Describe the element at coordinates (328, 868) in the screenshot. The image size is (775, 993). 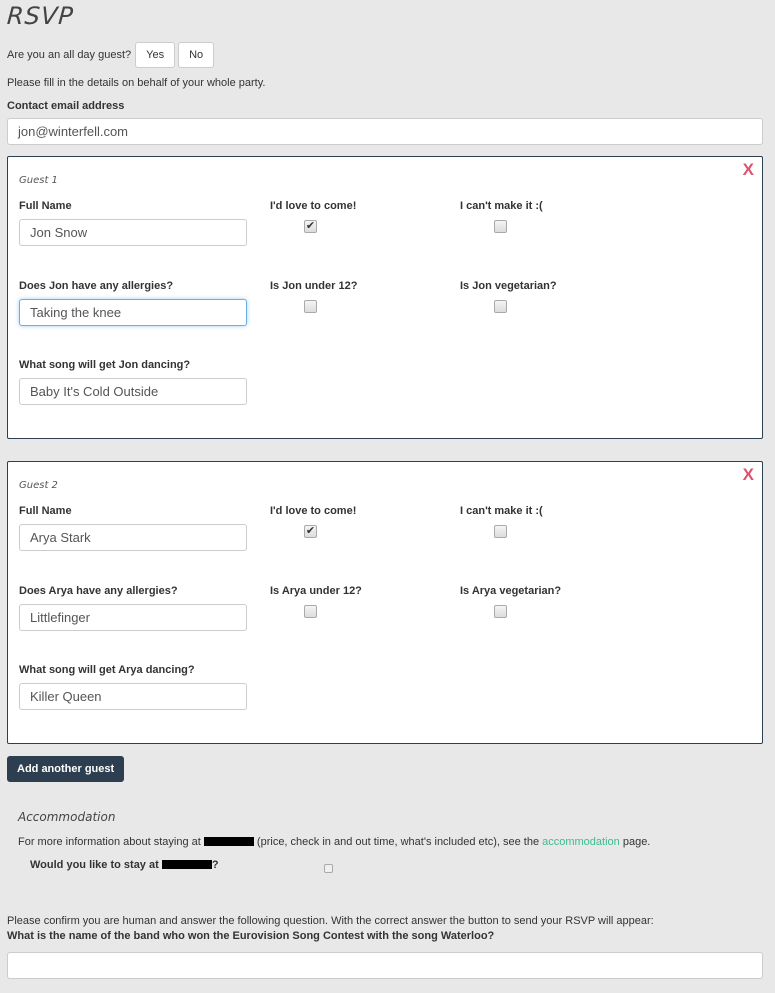
I see `stay-checkbox` at that location.